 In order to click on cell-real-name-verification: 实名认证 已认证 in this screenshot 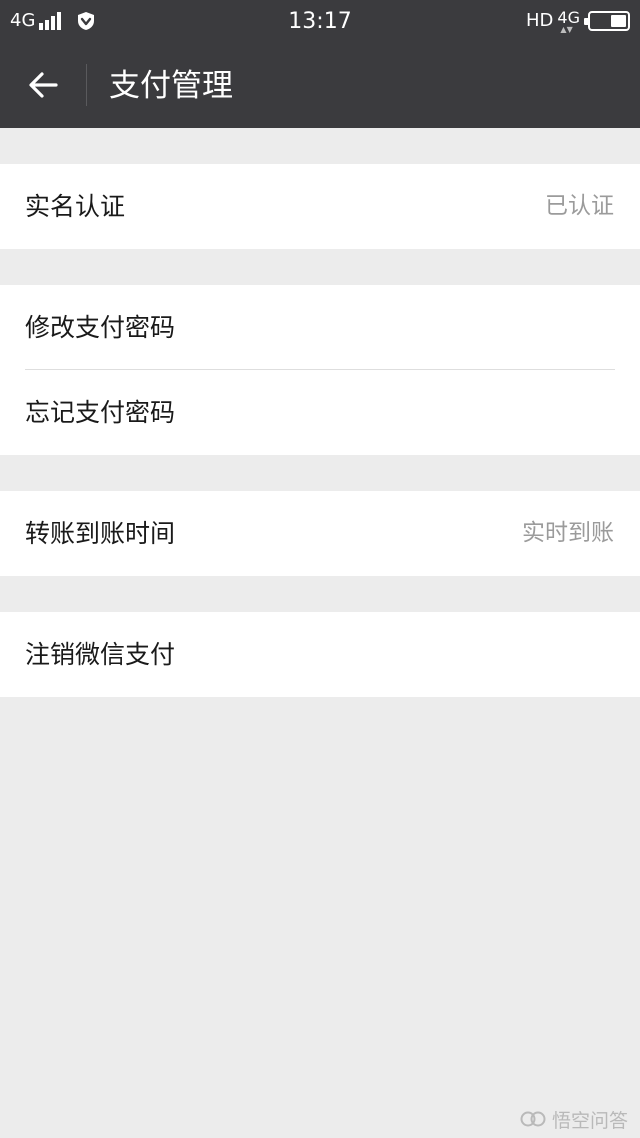, I will do `click(320, 206)`.